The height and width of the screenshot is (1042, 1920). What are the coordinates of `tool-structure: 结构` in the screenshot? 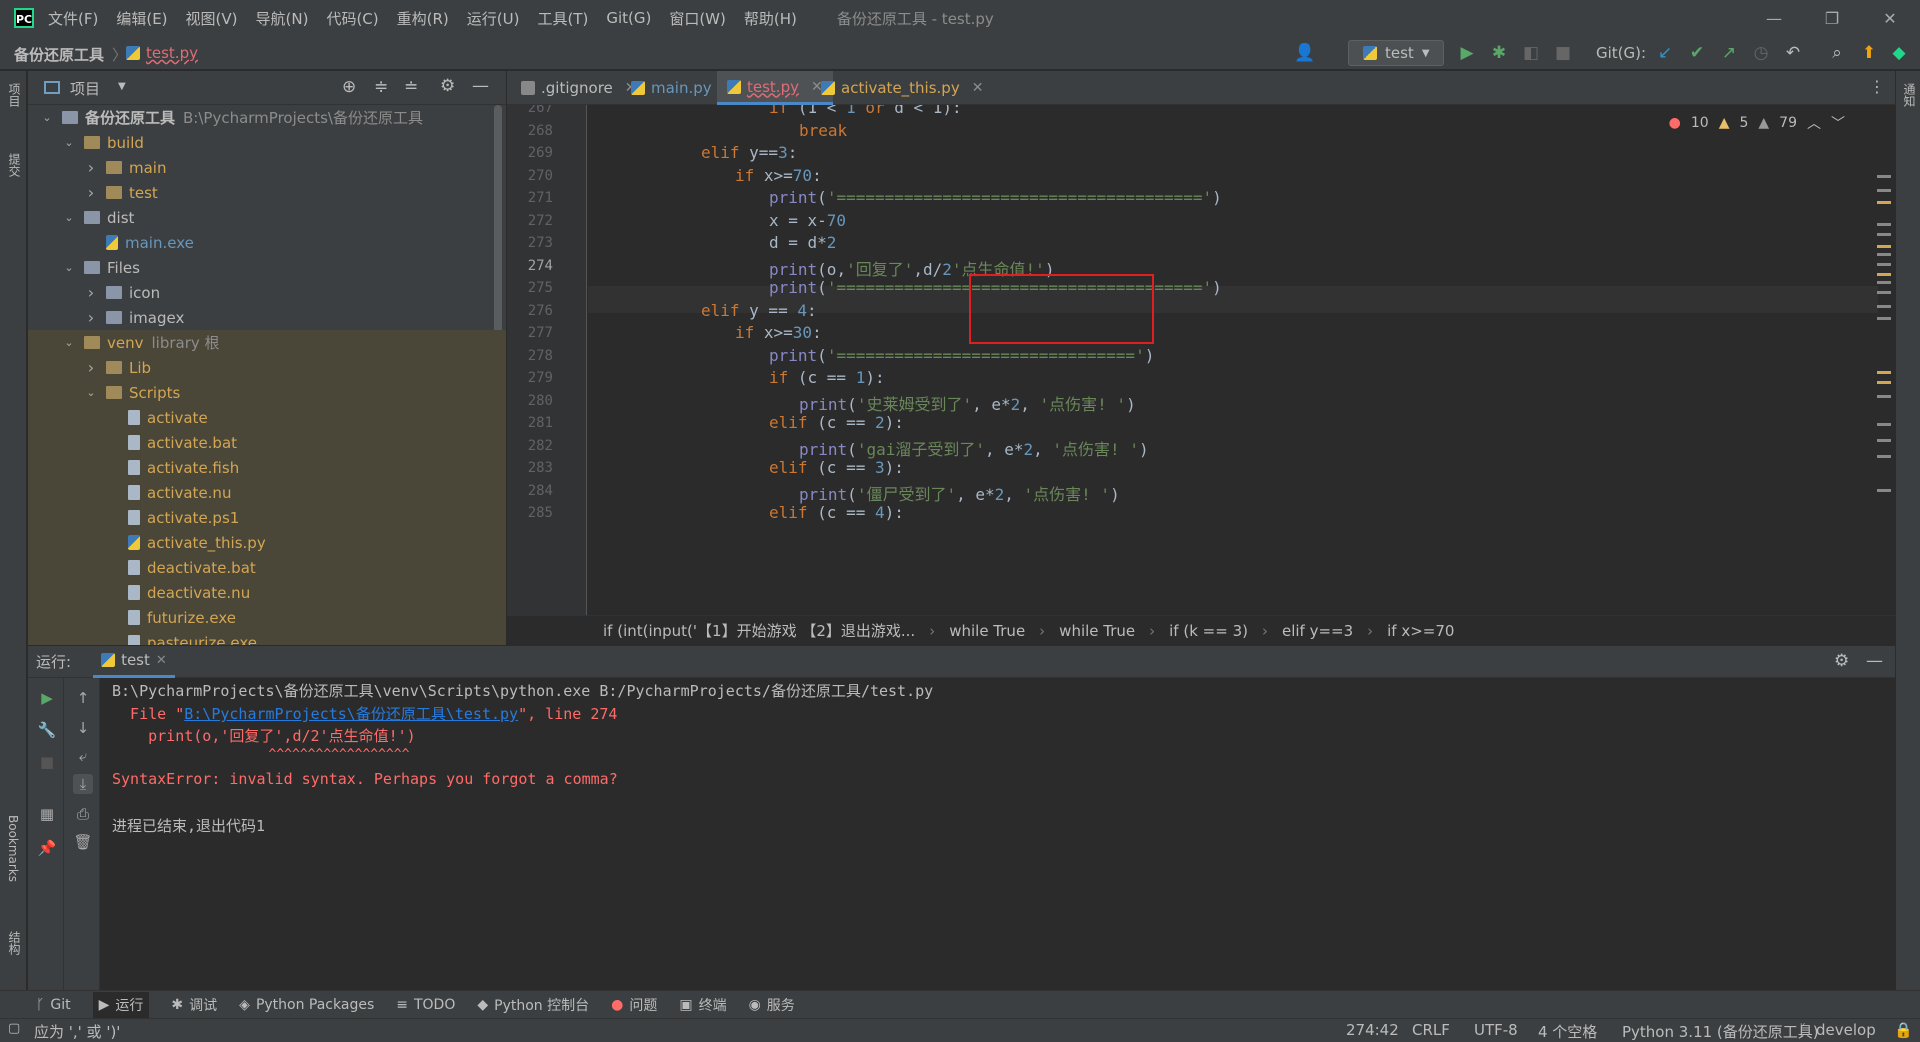 It's located at (14, 943).